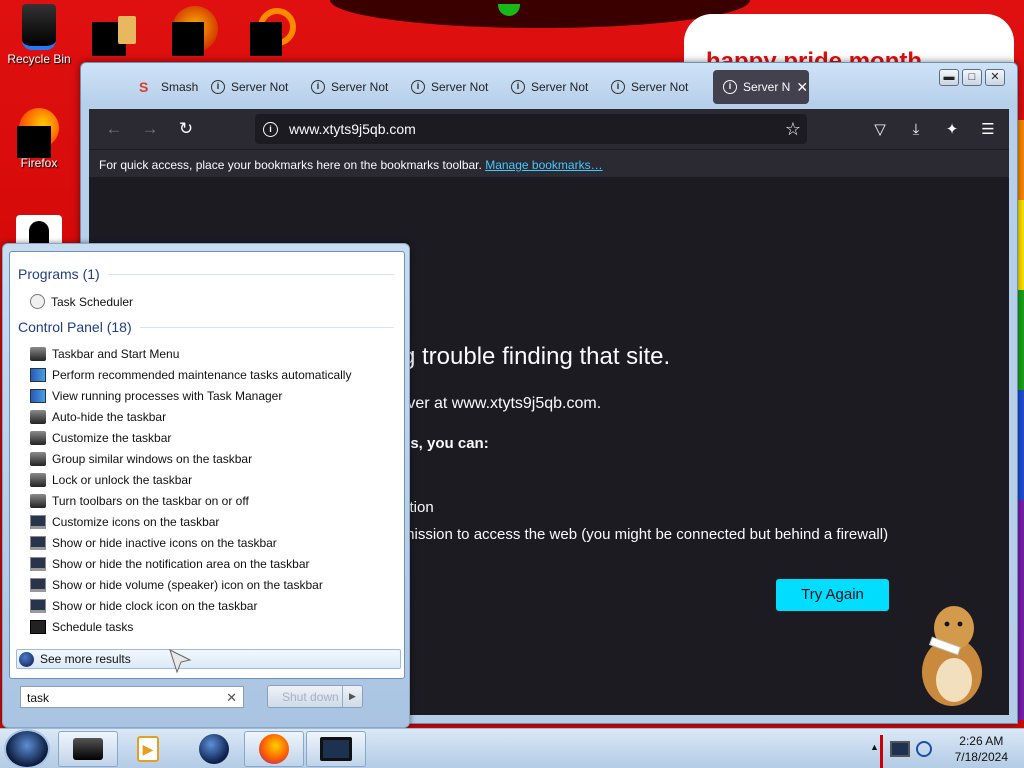  What do you see at coordinates (874, 747) in the screenshot?
I see `show-hidden-icons-arrow-icon: ▲` at bounding box center [874, 747].